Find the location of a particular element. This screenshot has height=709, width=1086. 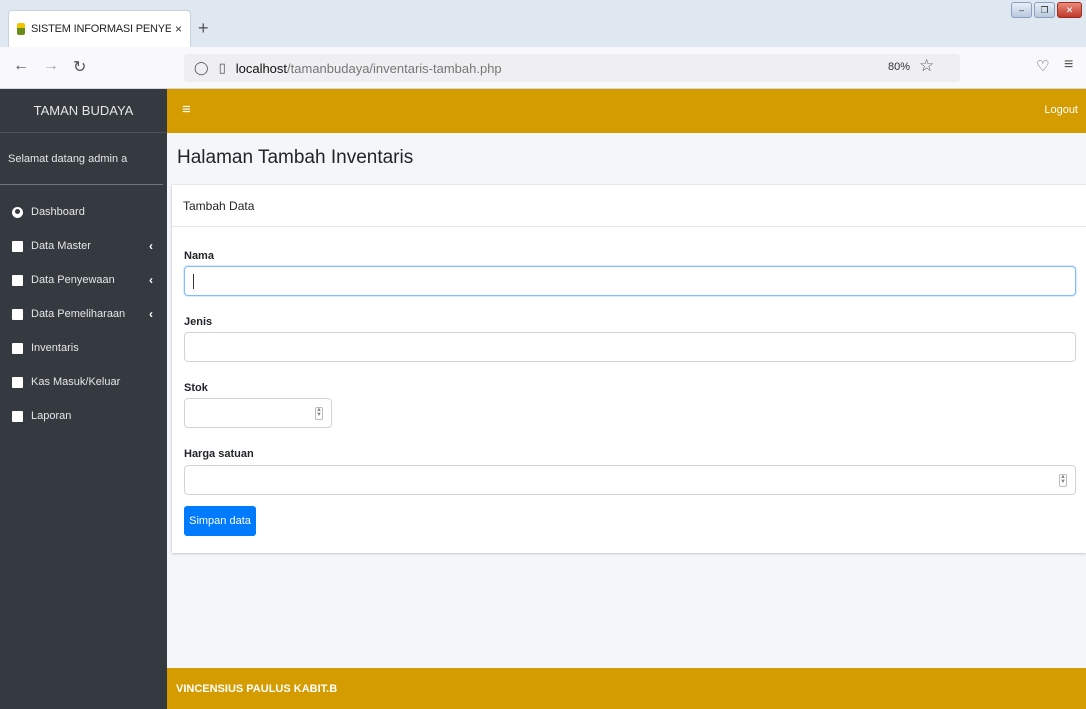

sidebar-item-data-penyewaan: Data Penyewaan ‹ is located at coordinates (83, 280).